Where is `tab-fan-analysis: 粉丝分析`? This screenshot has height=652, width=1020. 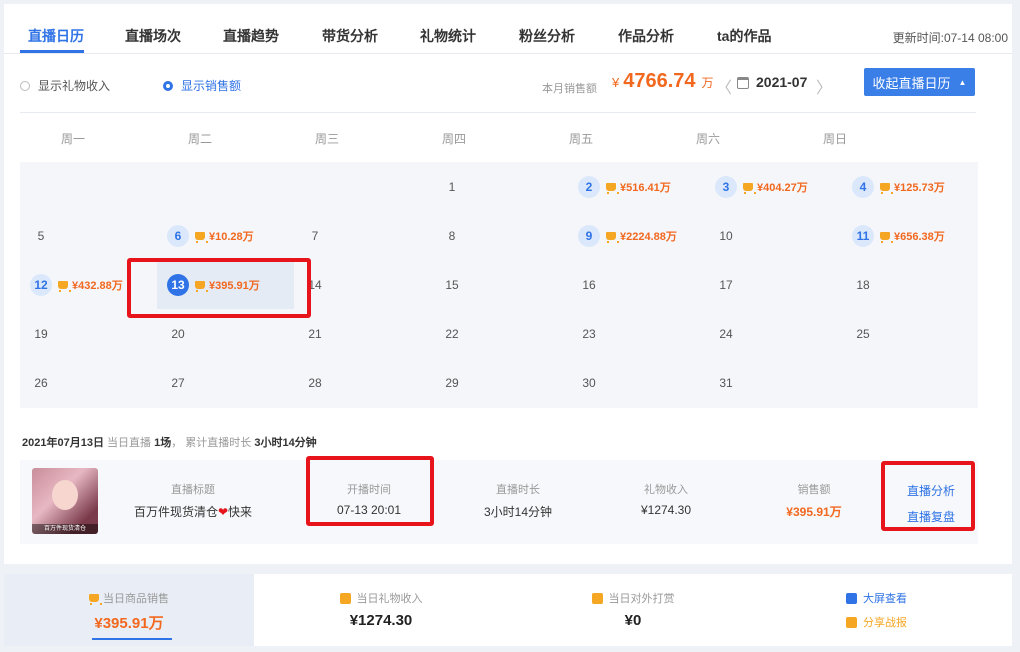 tab-fan-analysis: 粉丝分析 is located at coordinates (547, 36).